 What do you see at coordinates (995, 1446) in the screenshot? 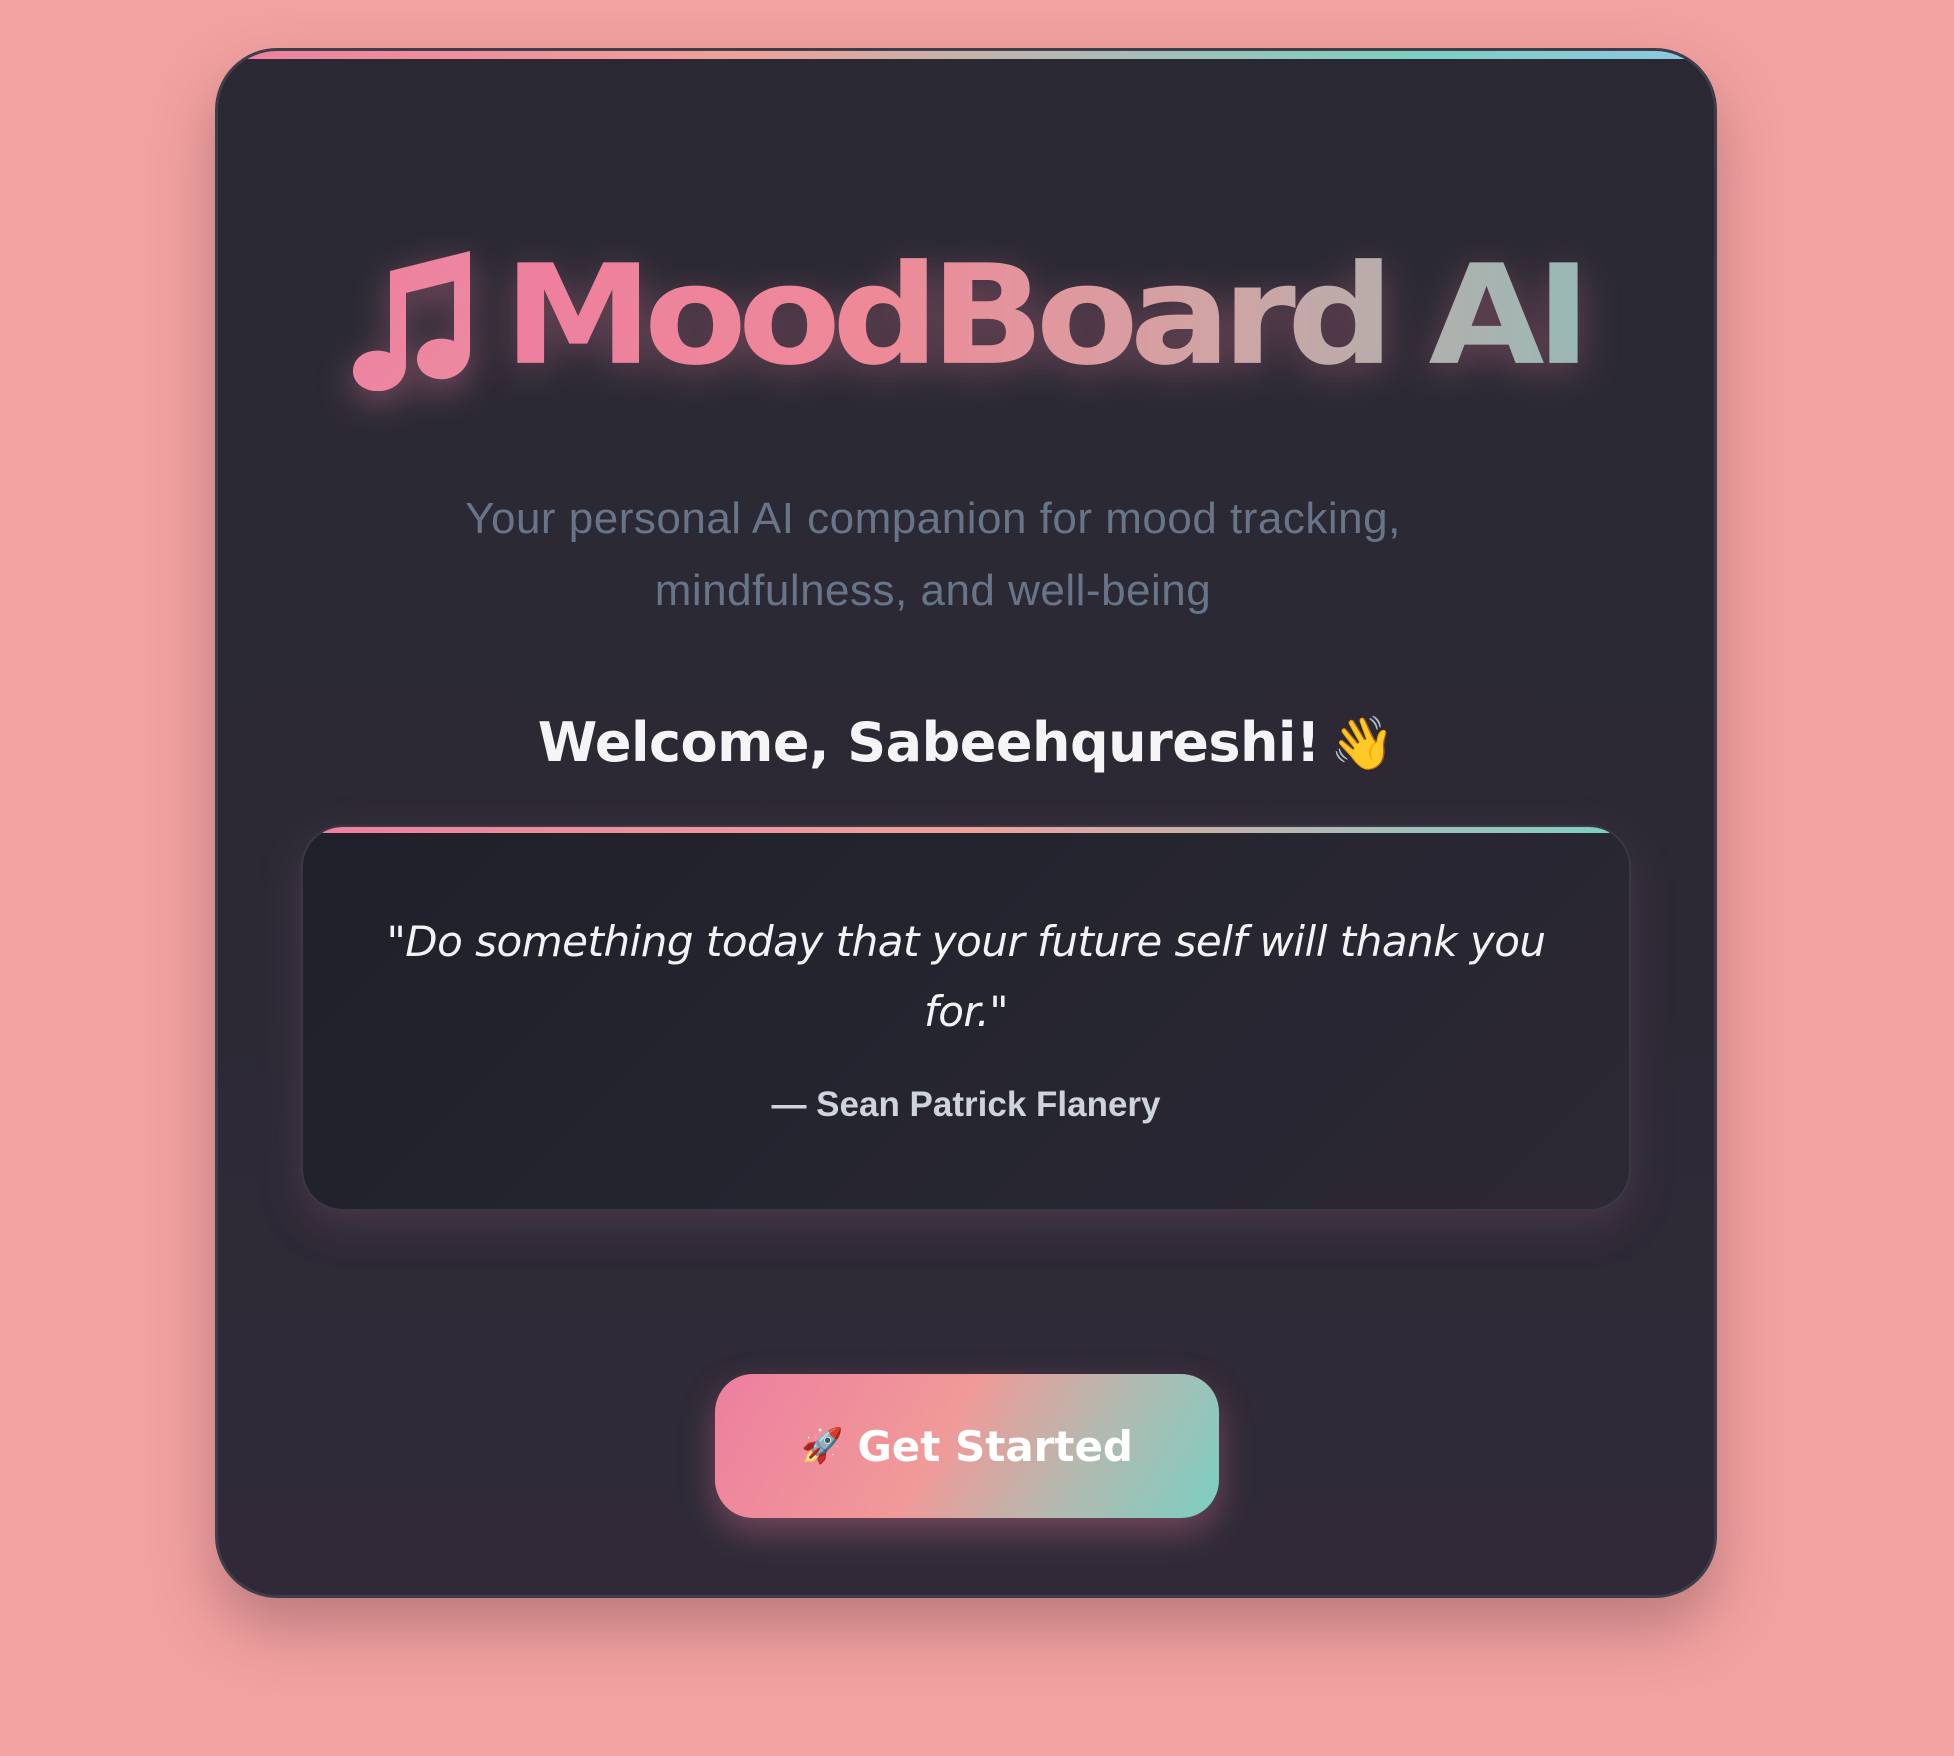
I see `get-started-label: Get Started` at bounding box center [995, 1446].